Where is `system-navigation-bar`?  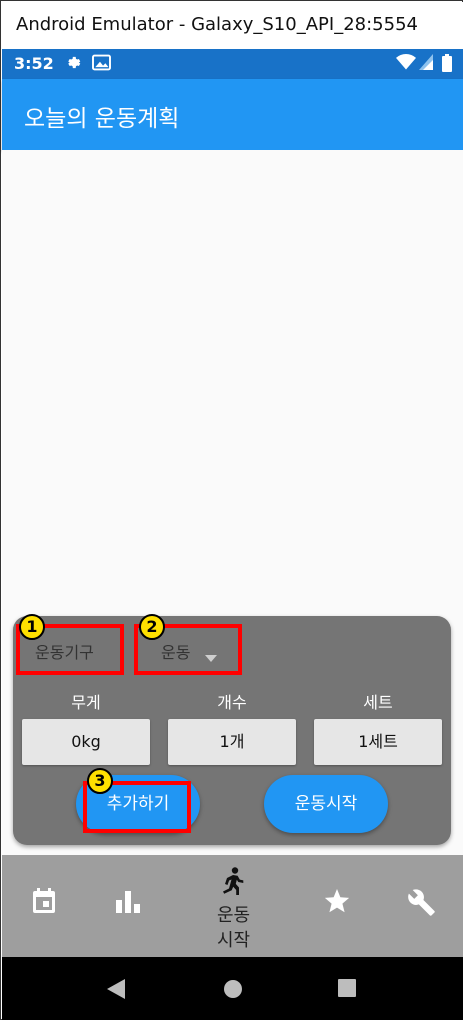 system-navigation-bar is located at coordinates (232, 988).